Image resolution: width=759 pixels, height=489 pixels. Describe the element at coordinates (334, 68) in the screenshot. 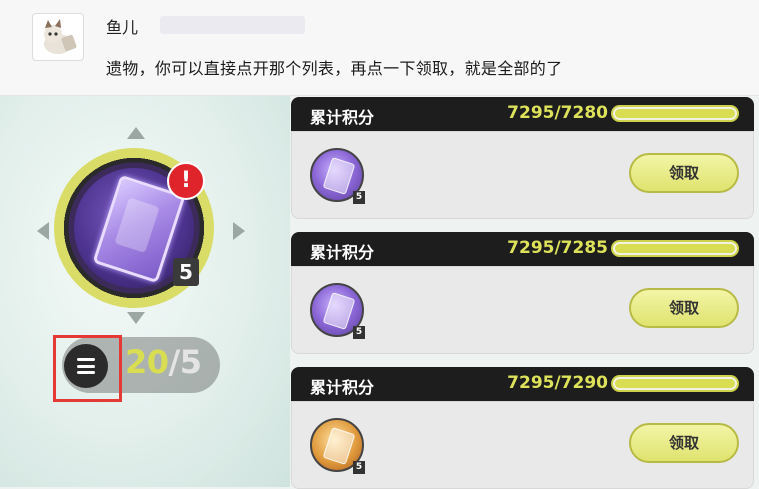

I see `message-text: 遗物，你可以直接点开那个列表，再点一下领取，就是全部的了` at that location.